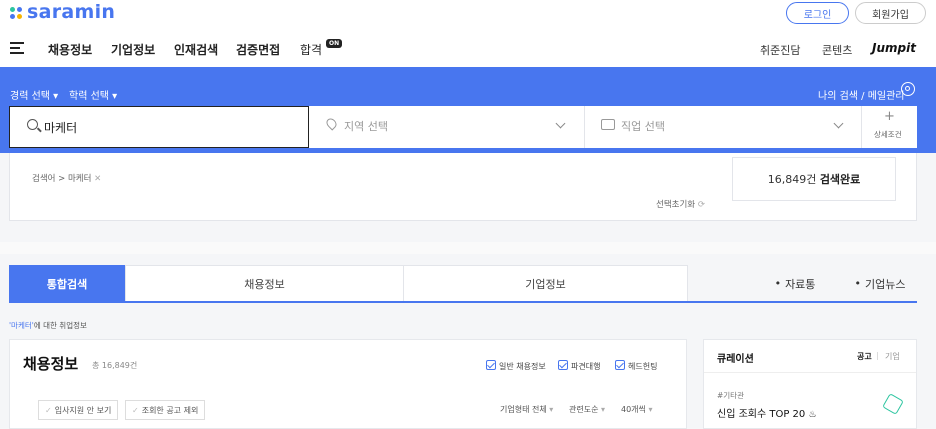 The width and height of the screenshot is (936, 429). What do you see at coordinates (78, 410) in the screenshot?
I see `hide-applied-filter: ✓ 입사지원 안 보기` at bounding box center [78, 410].